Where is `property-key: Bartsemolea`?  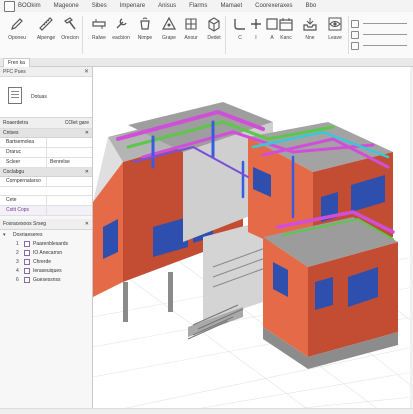 property-key: Bartsemolea is located at coordinates (23, 142).